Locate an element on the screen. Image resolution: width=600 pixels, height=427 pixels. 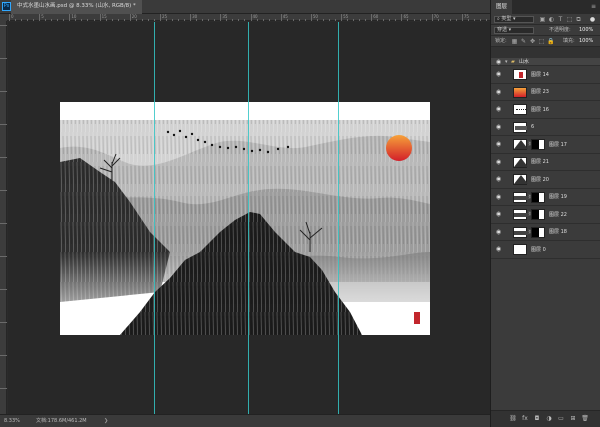
filter-type-icon: T is located at coordinates (560, 19).